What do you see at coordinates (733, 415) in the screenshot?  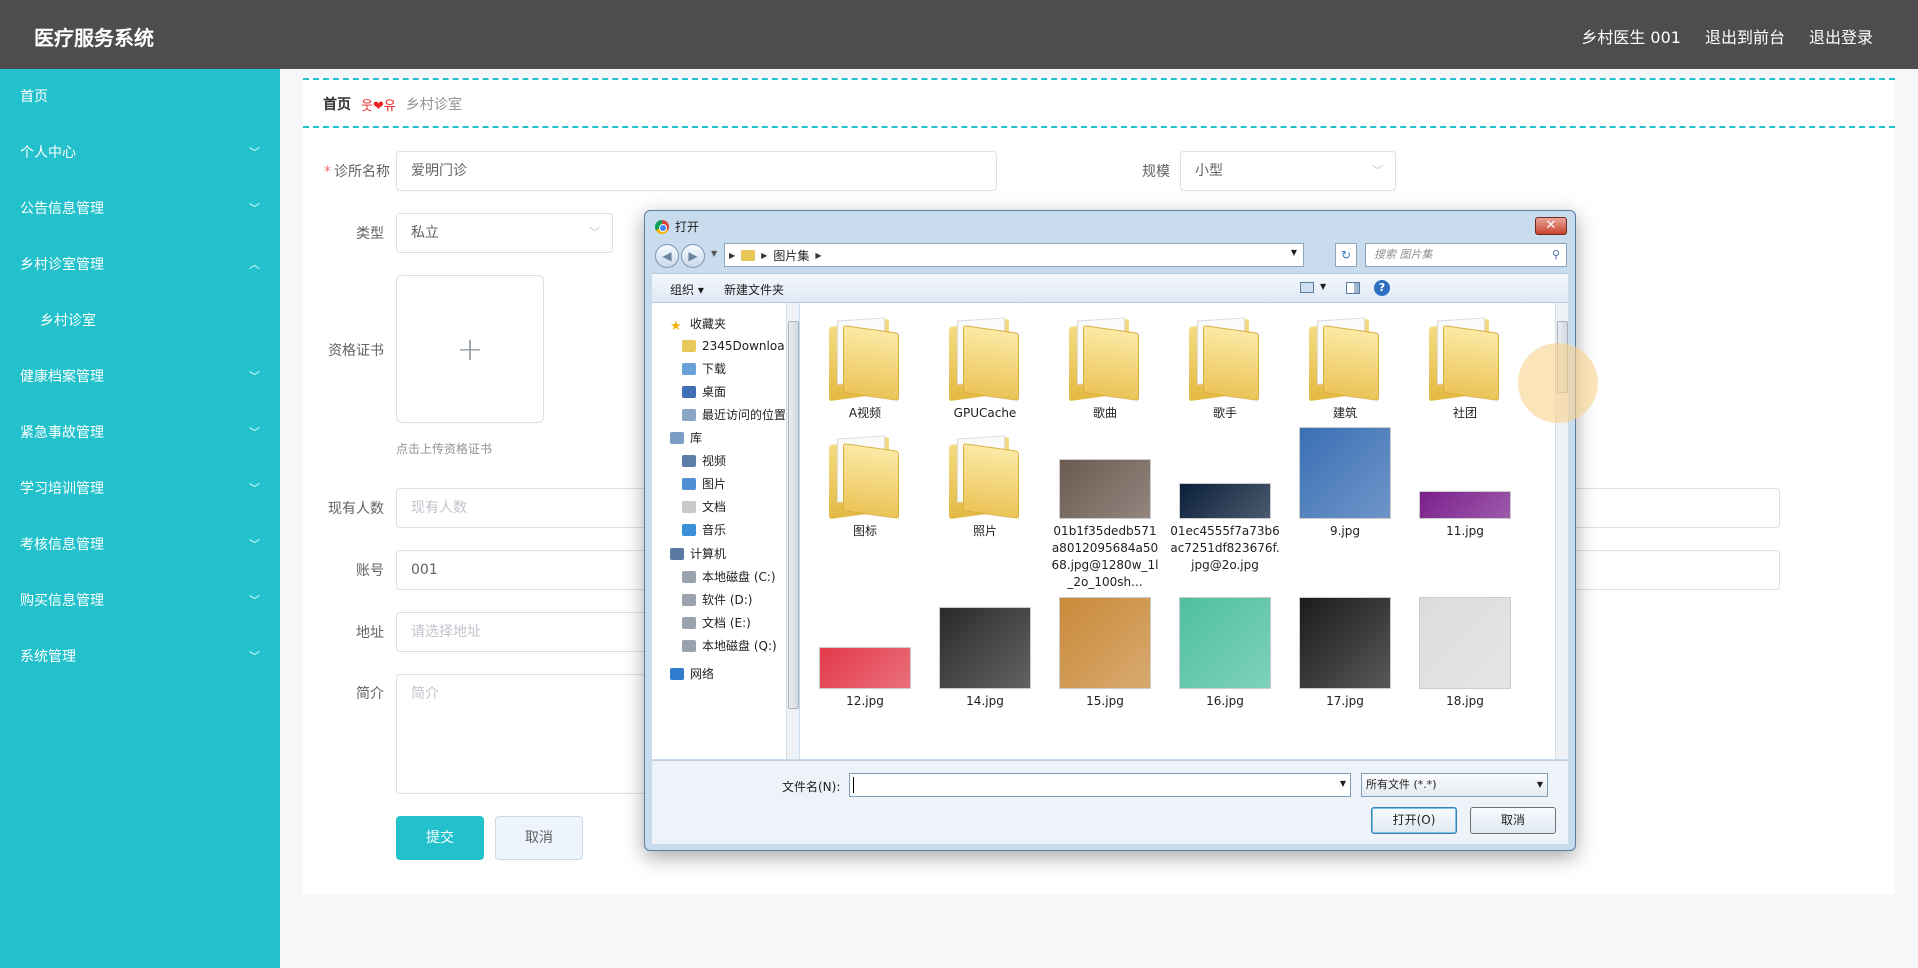 I see `nav-favorite-item: 最近访问的位置` at bounding box center [733, 415].